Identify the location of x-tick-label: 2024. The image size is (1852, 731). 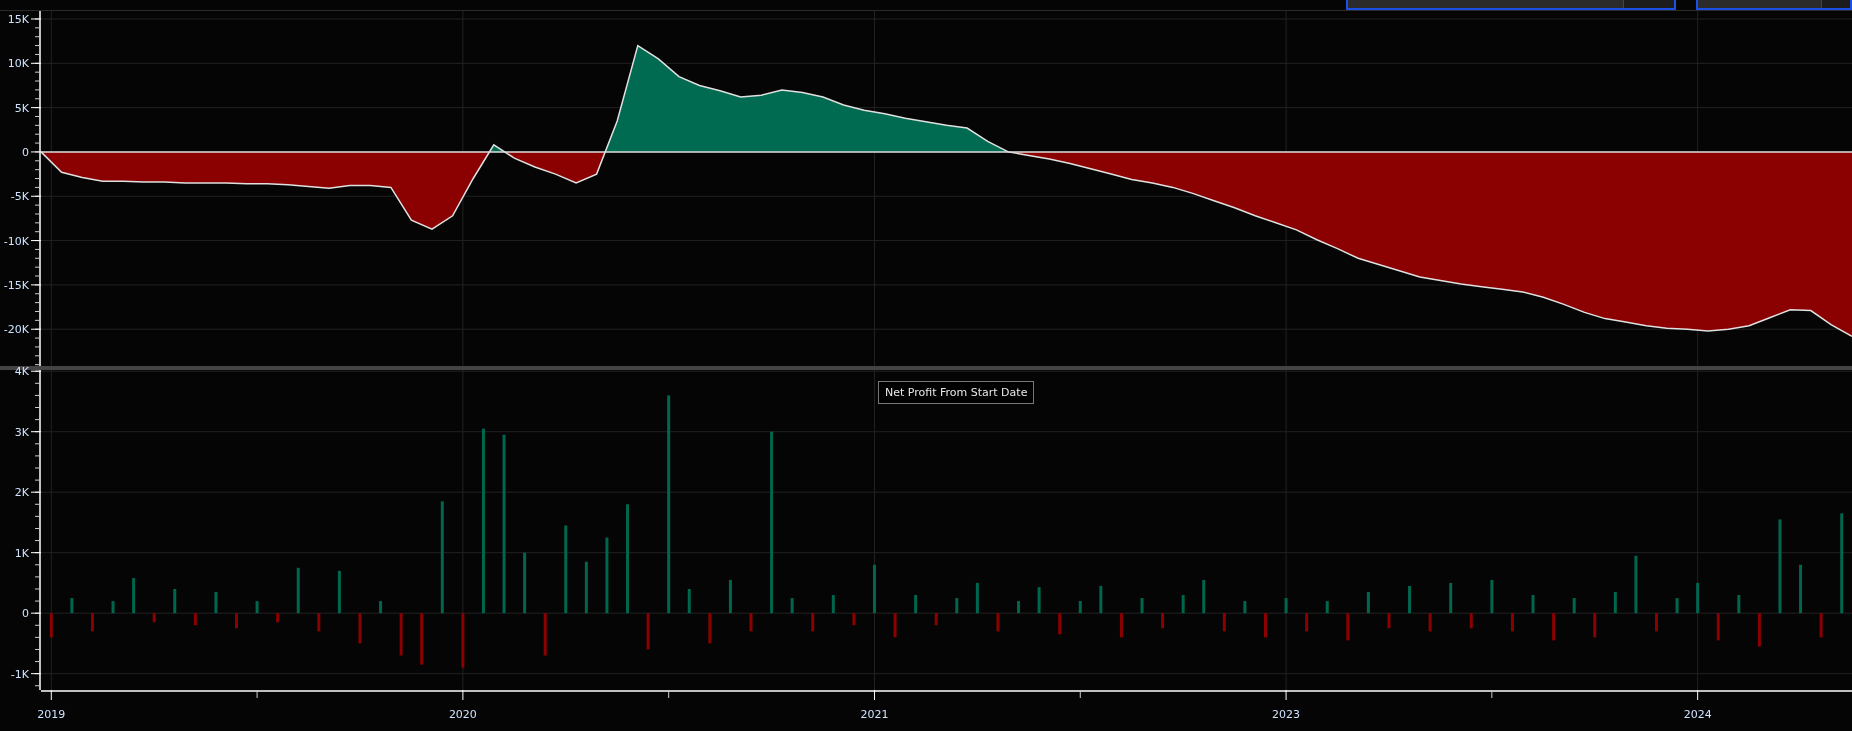
(1697, 714).